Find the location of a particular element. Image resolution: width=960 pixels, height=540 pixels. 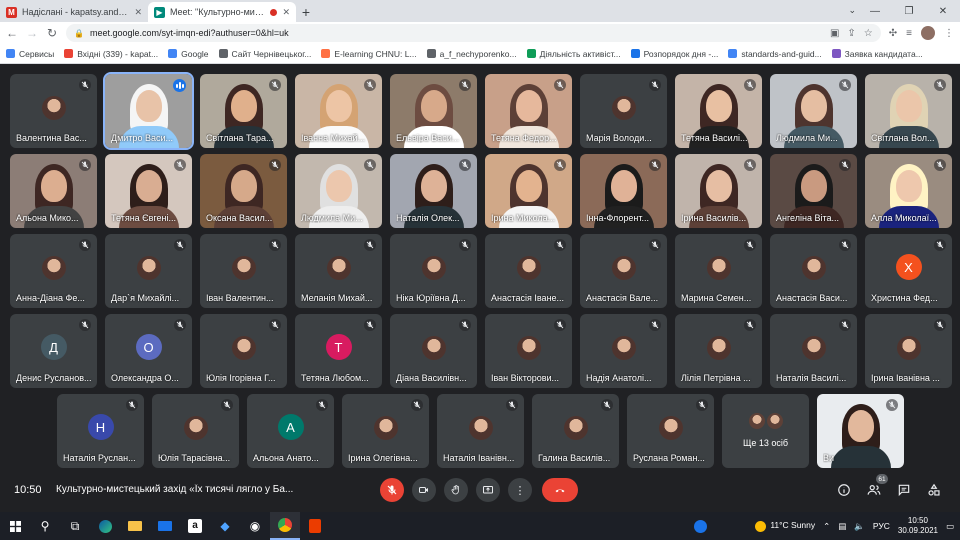

volume-icon: 🔈 is located at coordinates (859, 526).